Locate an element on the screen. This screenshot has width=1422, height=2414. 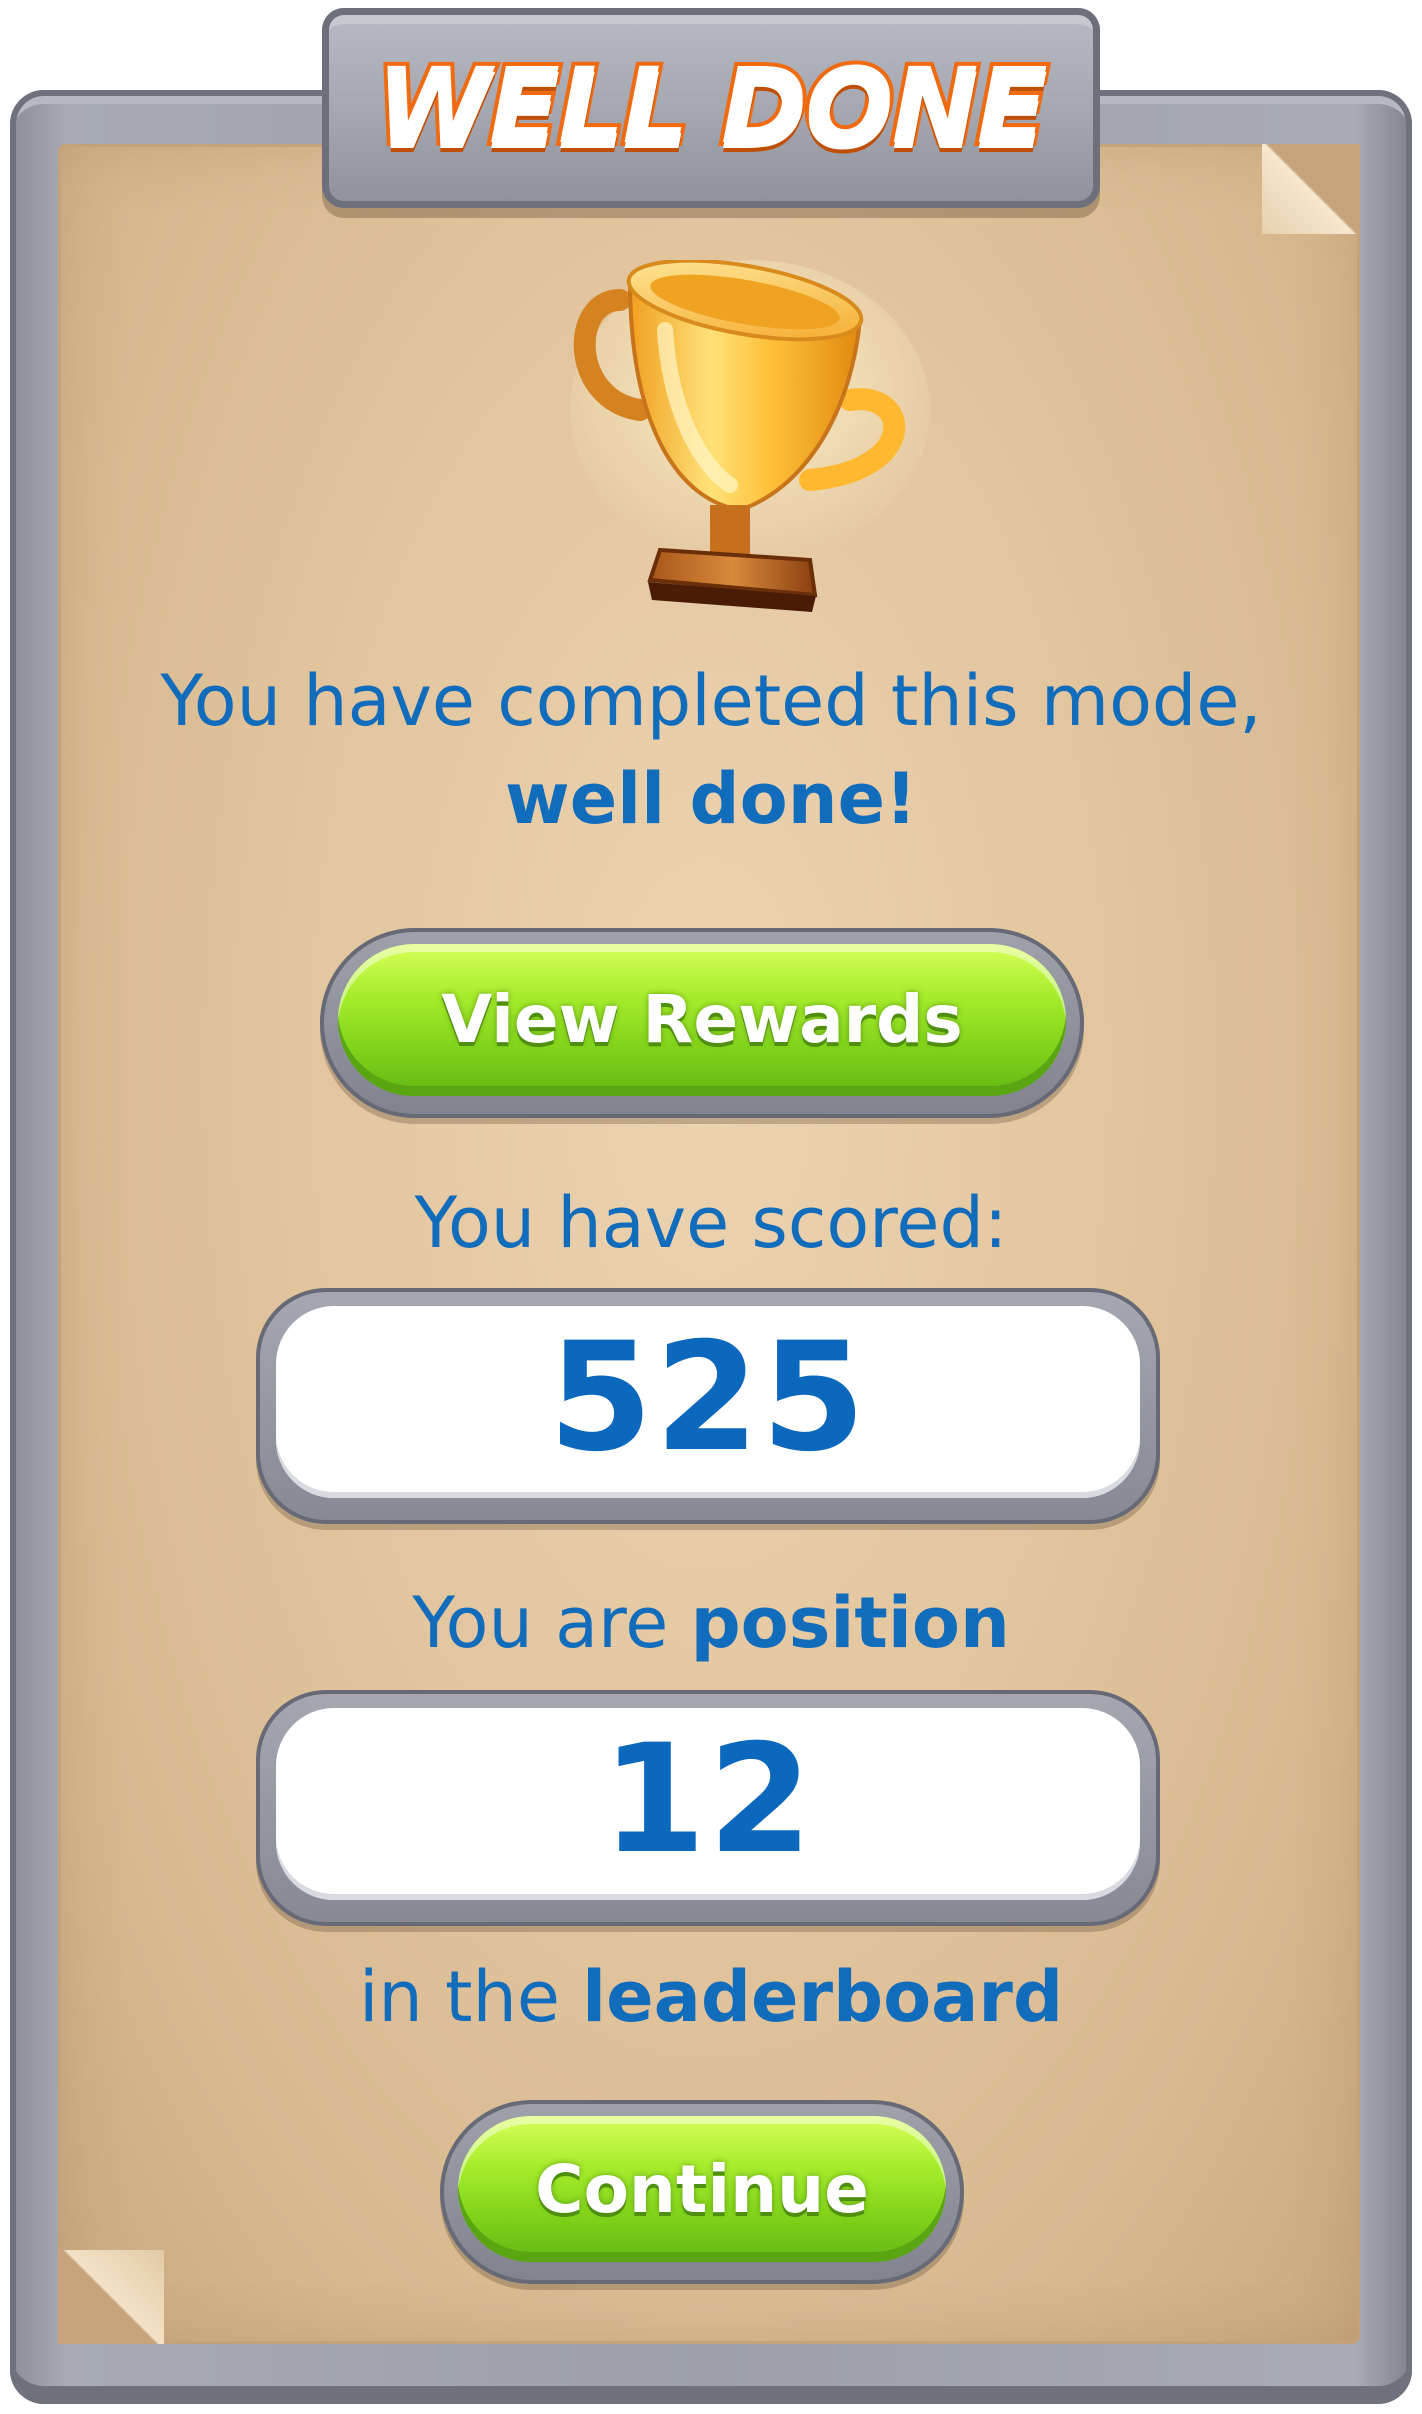
position-value: 12 is located at coordinates (708, 1800).